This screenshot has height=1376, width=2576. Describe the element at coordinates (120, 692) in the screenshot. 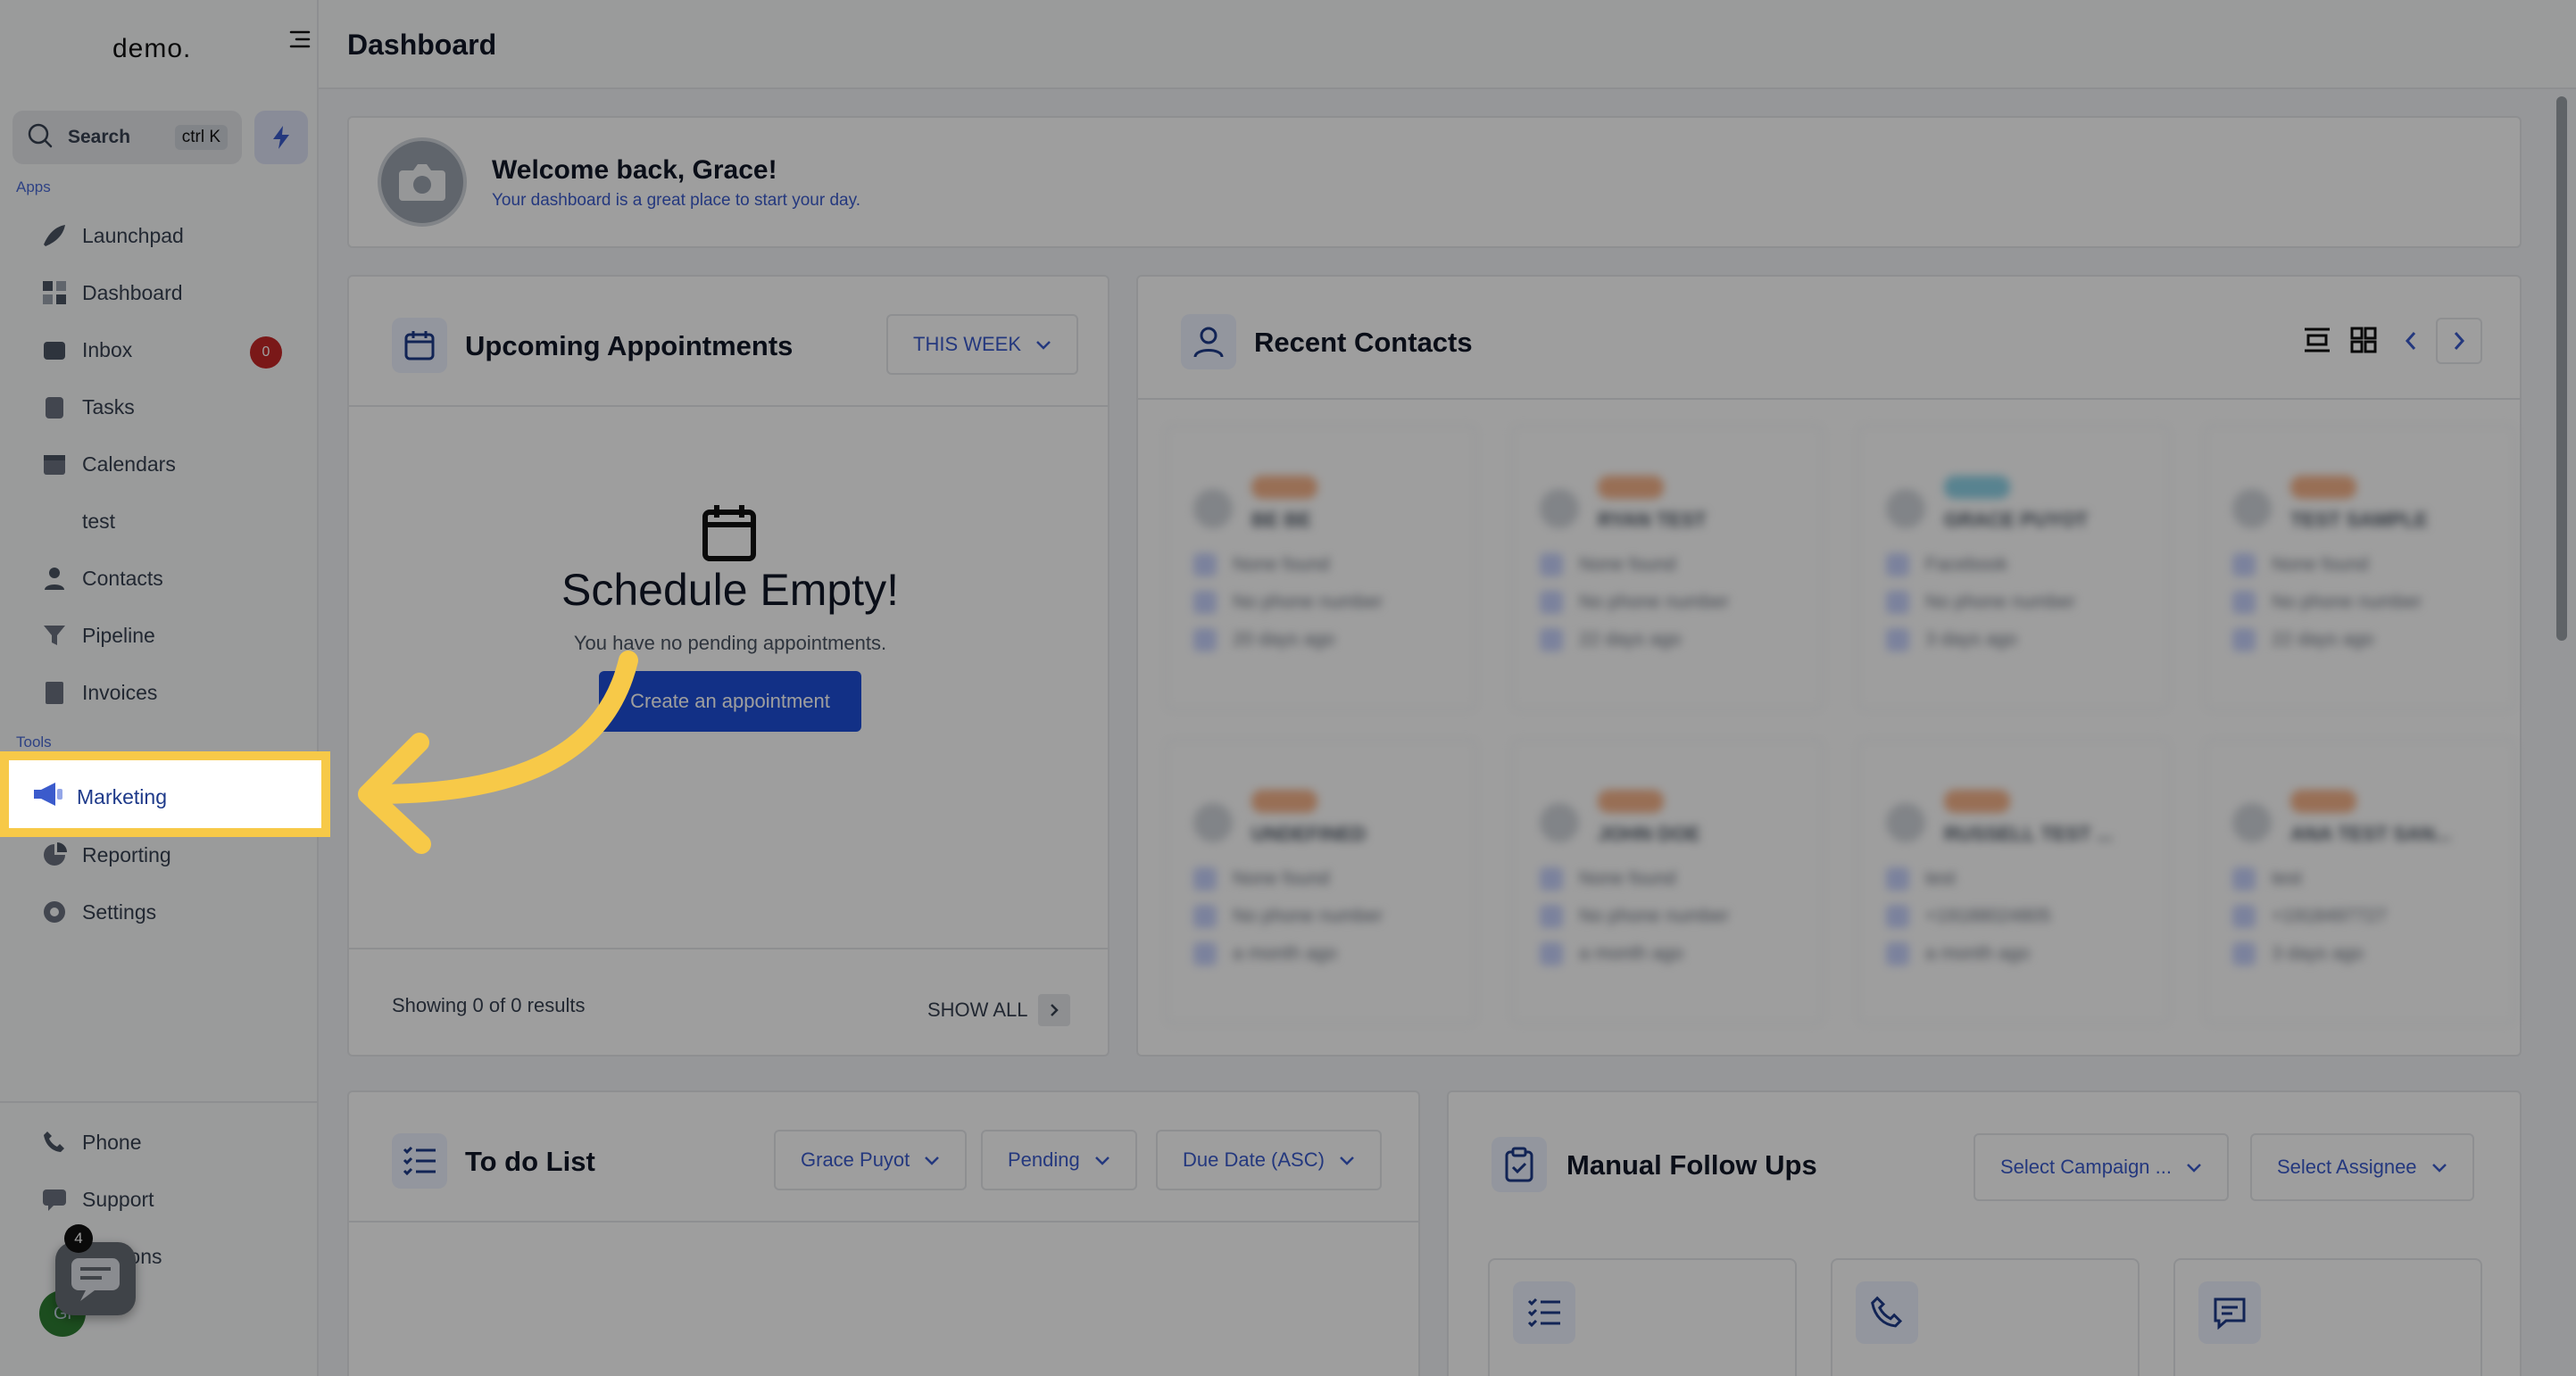

I see `sidebar-item-label: Invoices` at that location.